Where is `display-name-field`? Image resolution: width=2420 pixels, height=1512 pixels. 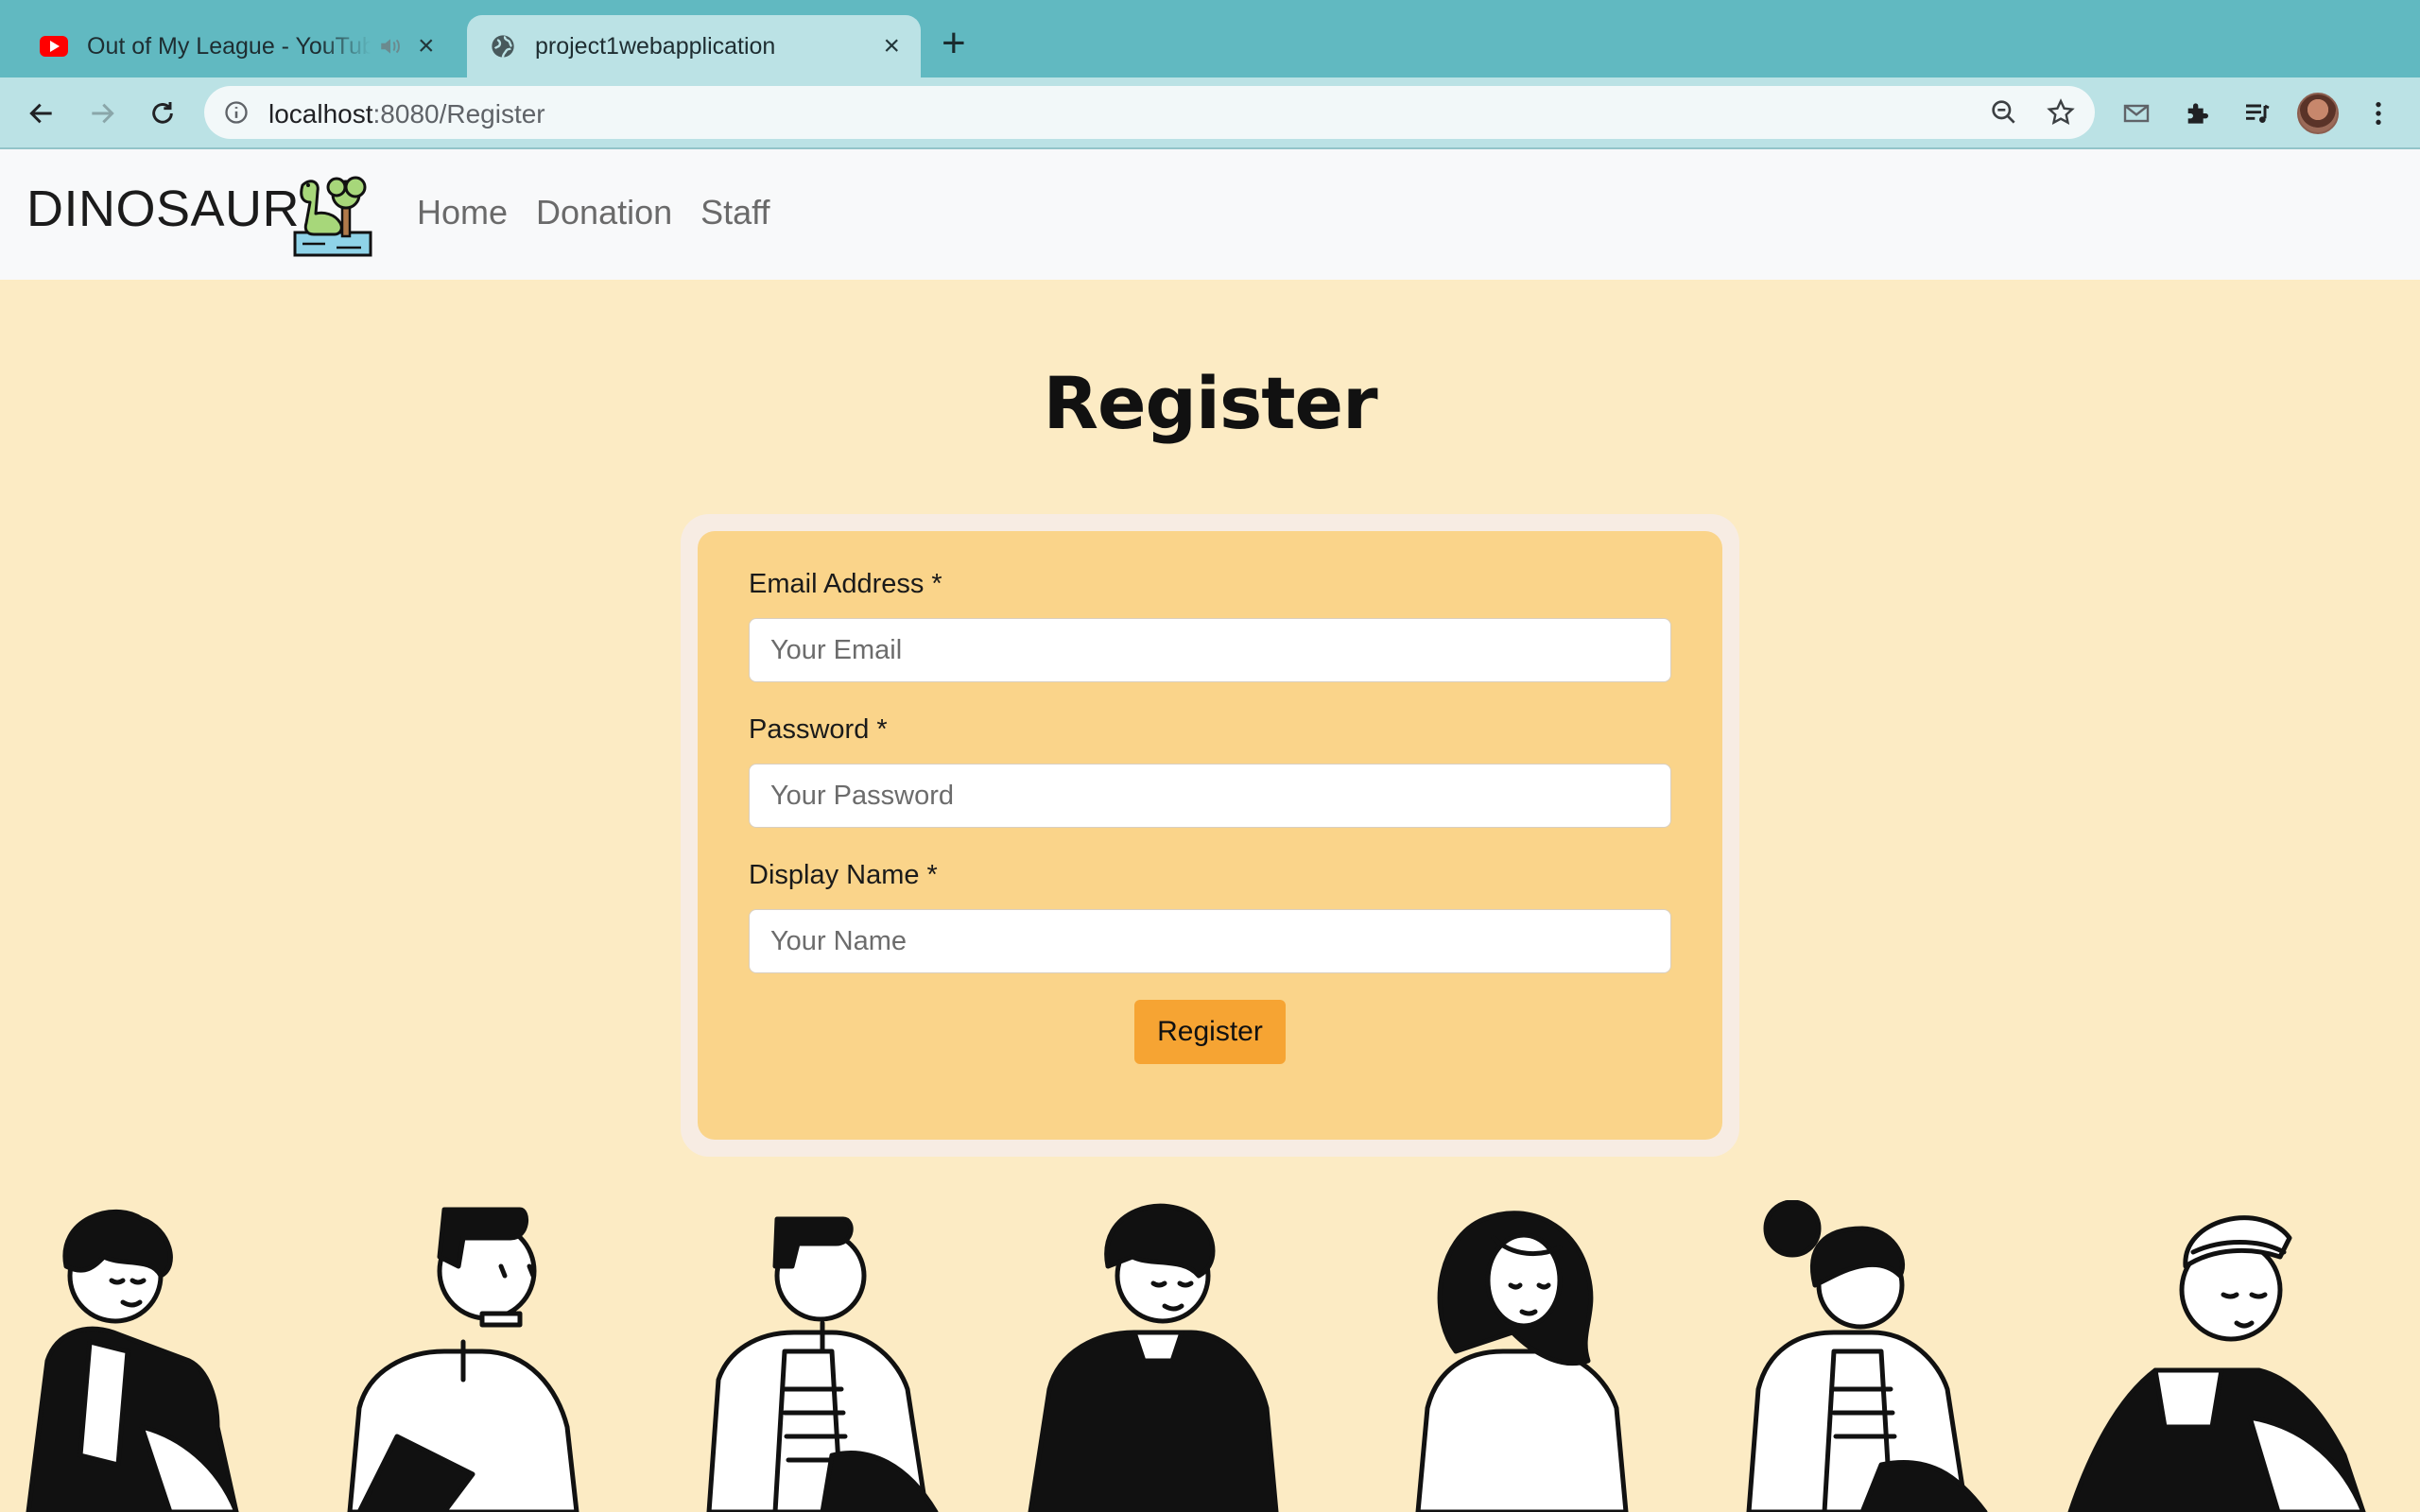
display-name-field is located at coordinates (1210, 941).